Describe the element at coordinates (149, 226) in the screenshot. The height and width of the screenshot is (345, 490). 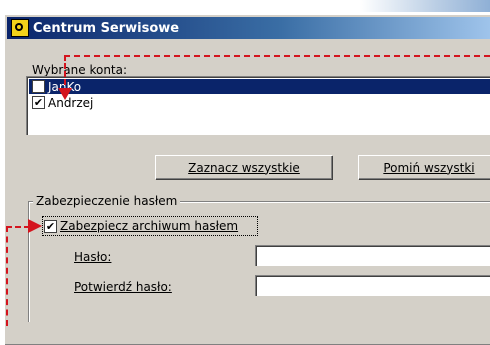
I see `protect-archive-label: Zabezpiecz archiwum hasłem` at that location.